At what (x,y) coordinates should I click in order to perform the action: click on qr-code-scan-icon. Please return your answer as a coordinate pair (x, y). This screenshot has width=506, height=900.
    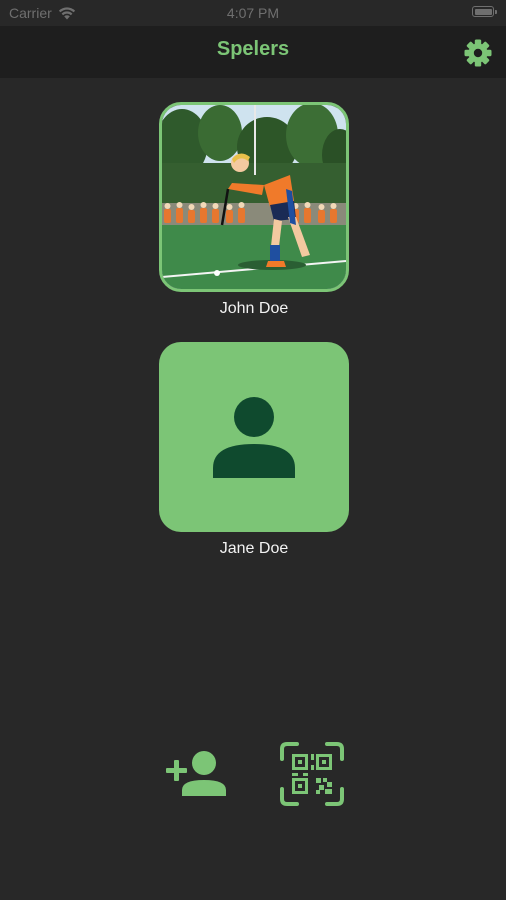
    Looking at the image, I should click on (312, 774).